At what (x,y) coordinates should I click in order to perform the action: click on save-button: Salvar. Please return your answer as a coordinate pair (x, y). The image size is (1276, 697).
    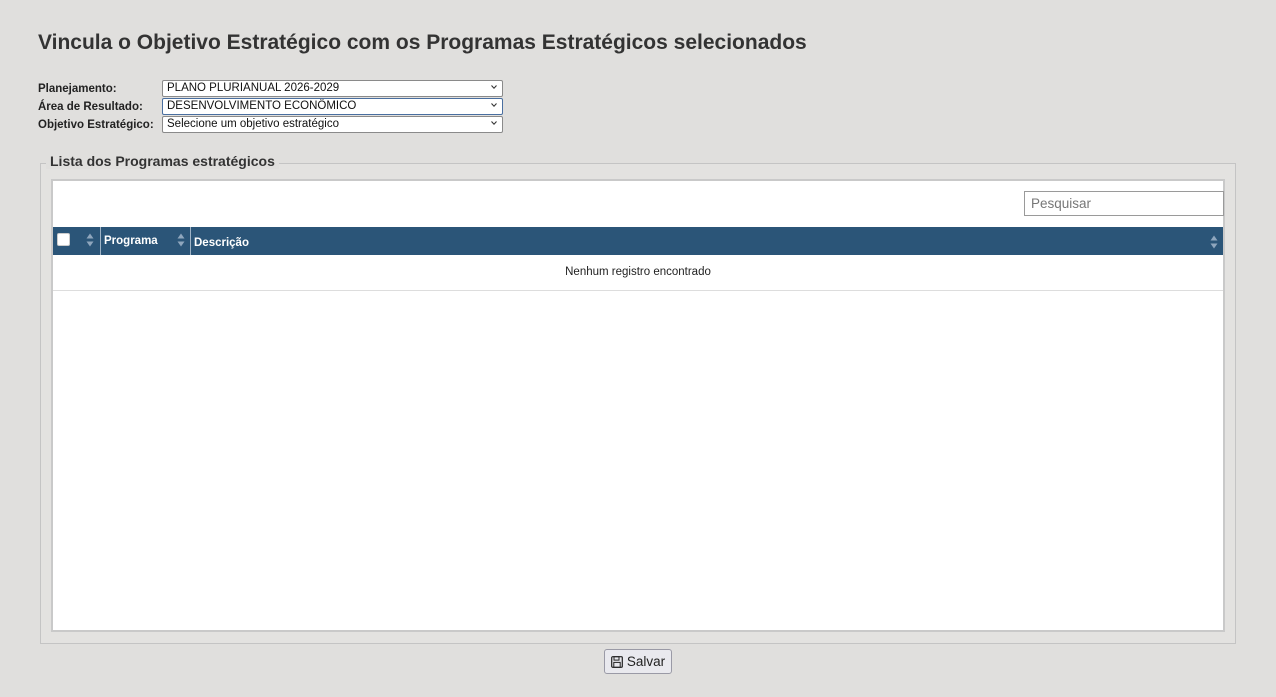
    Looking at the image, I should click on (638, 661).